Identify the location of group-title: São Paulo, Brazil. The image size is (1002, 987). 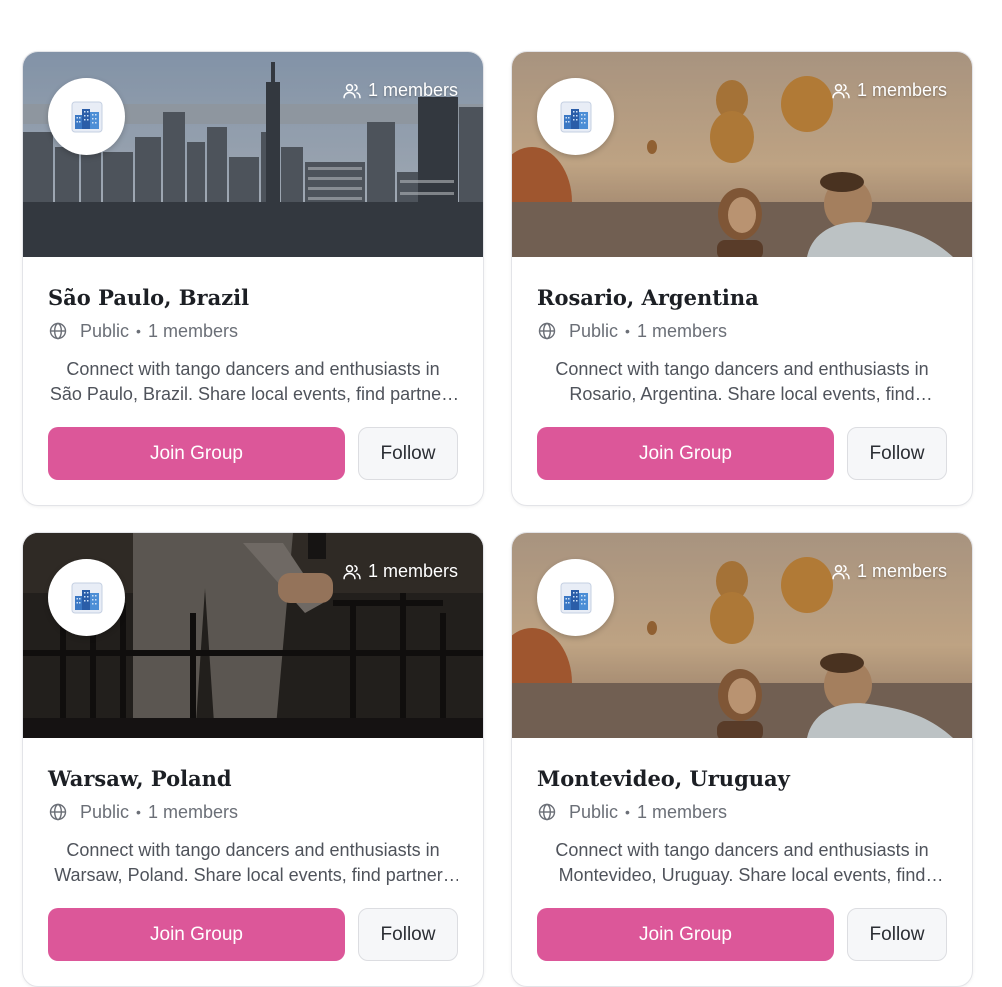
(253, 298).